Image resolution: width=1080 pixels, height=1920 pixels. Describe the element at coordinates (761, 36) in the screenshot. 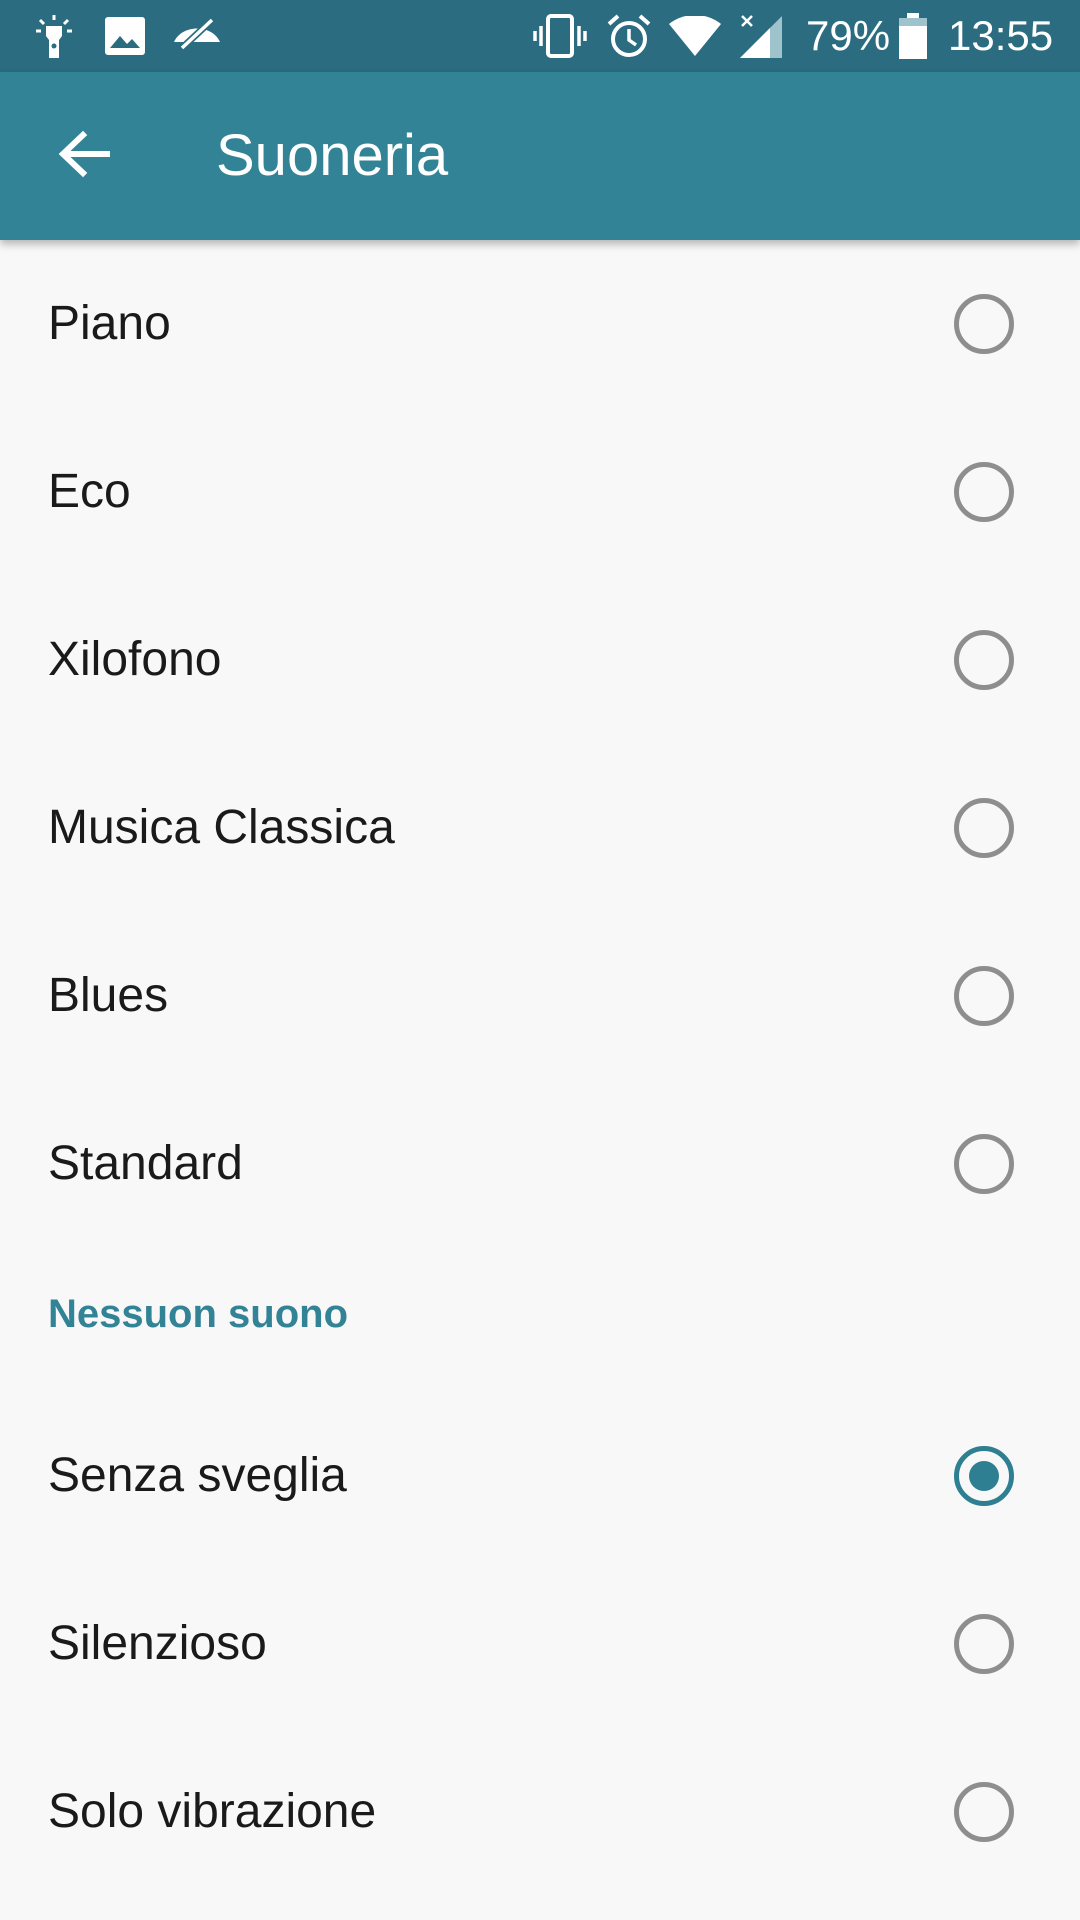

I see `signal-icon` at that location.